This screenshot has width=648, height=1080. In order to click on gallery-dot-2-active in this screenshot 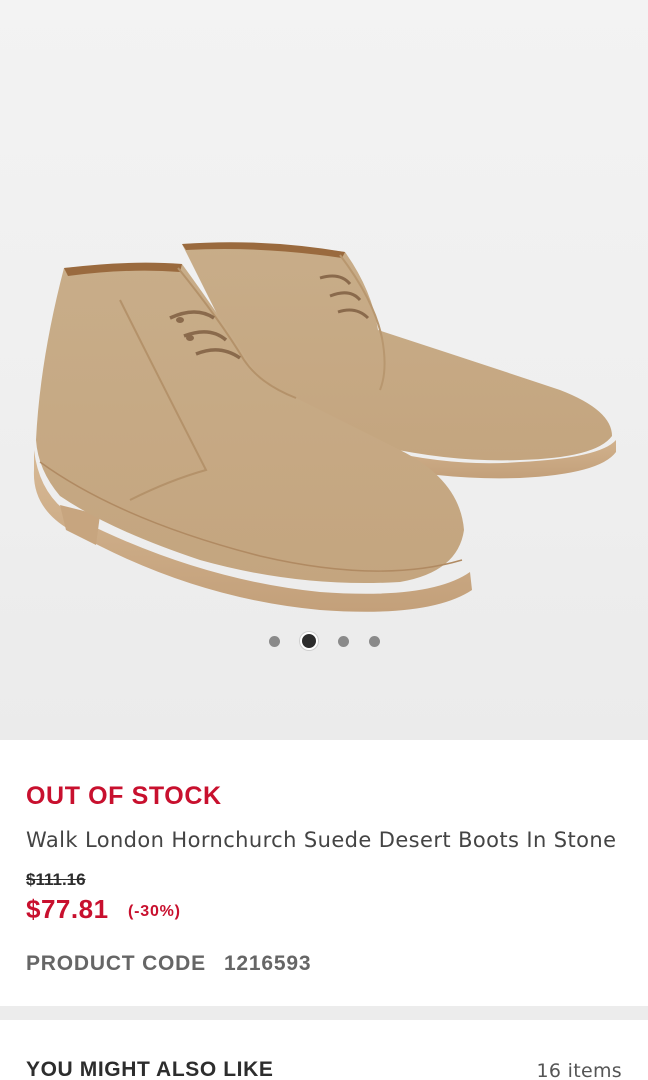, I will do `click(308, 641)`.